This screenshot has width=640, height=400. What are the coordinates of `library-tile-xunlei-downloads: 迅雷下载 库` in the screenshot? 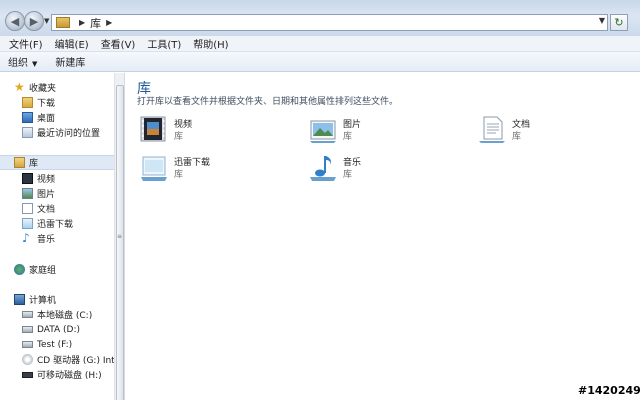 It's located at (219, 170).